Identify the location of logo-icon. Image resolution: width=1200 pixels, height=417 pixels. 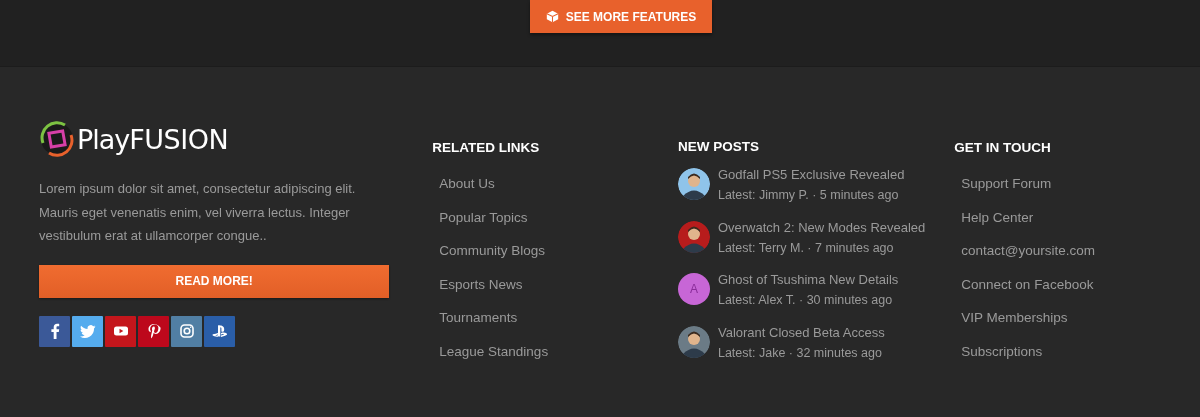
(57, 139).